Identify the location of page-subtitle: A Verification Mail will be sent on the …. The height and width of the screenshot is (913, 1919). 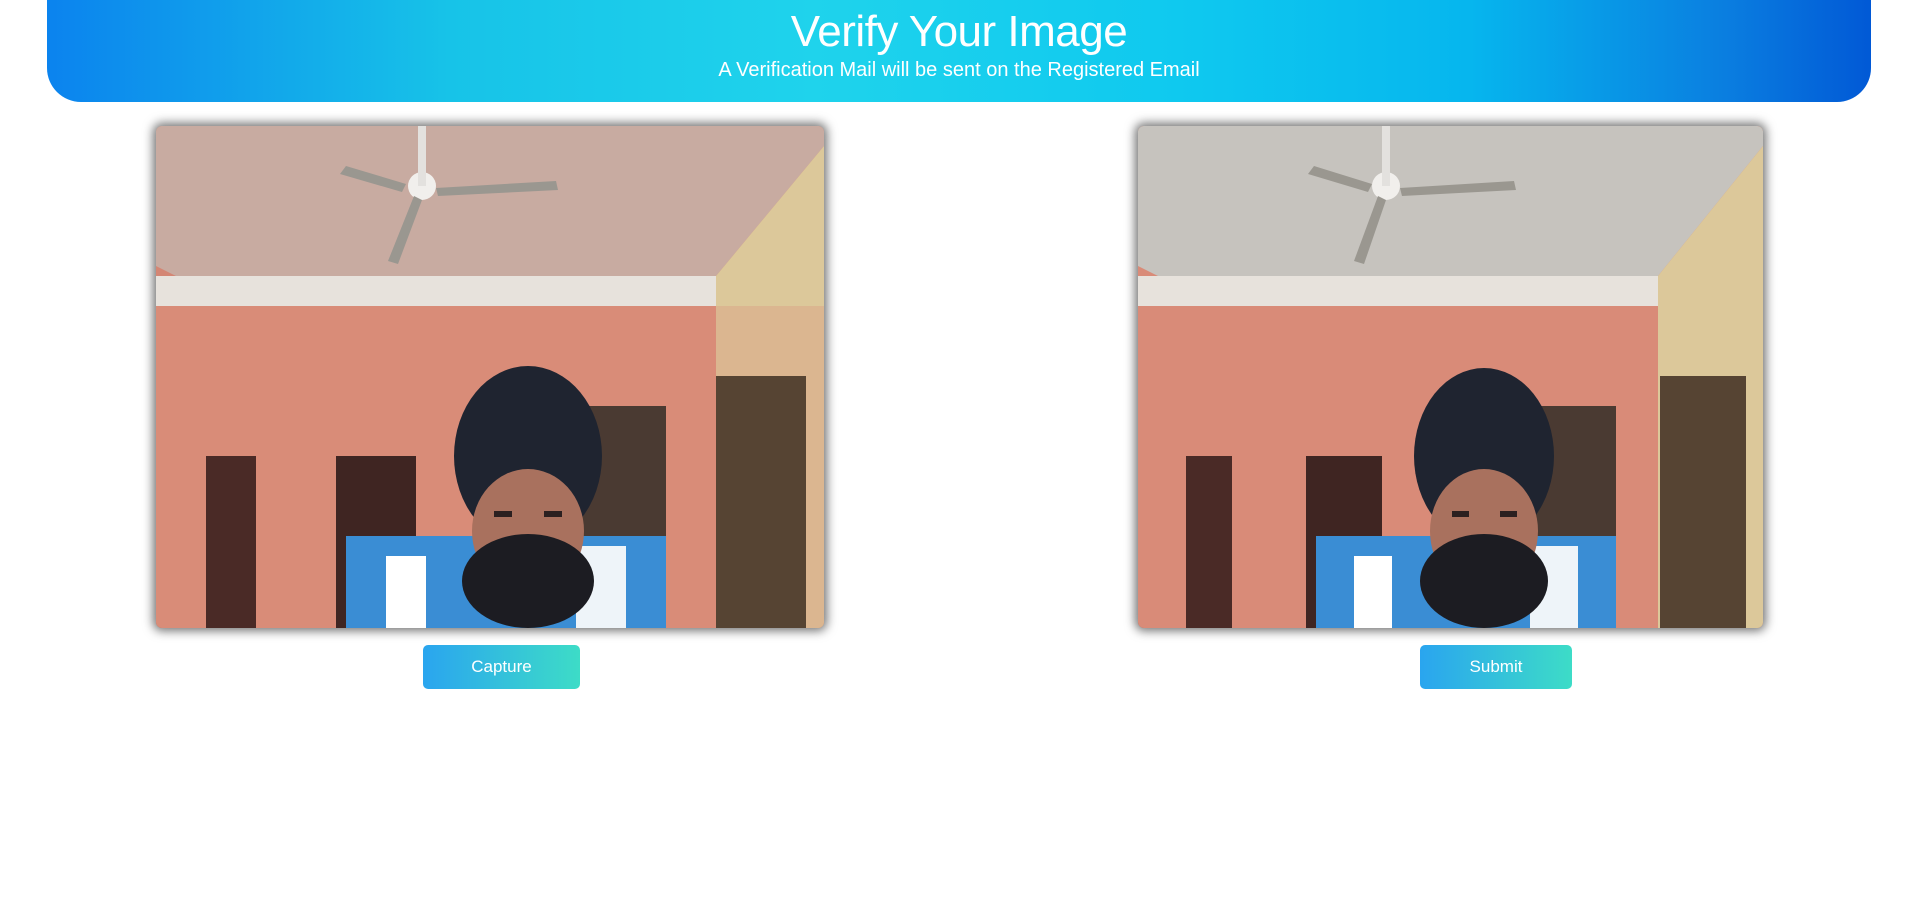
(959, 70).